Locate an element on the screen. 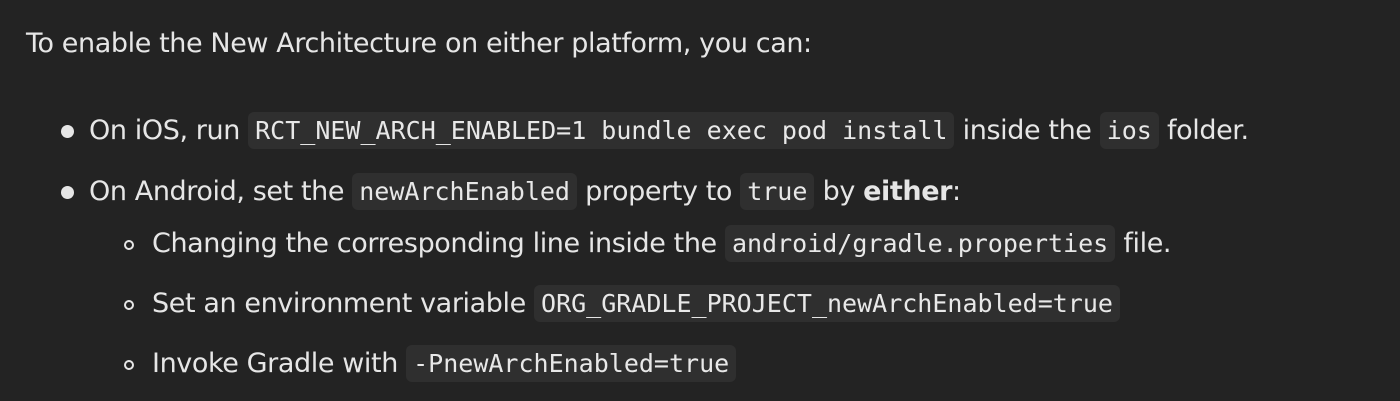  sub-item-gradle-flag: Invoke Gradle with -PnewArchEnabled=true is located at coordinates (444, 364).